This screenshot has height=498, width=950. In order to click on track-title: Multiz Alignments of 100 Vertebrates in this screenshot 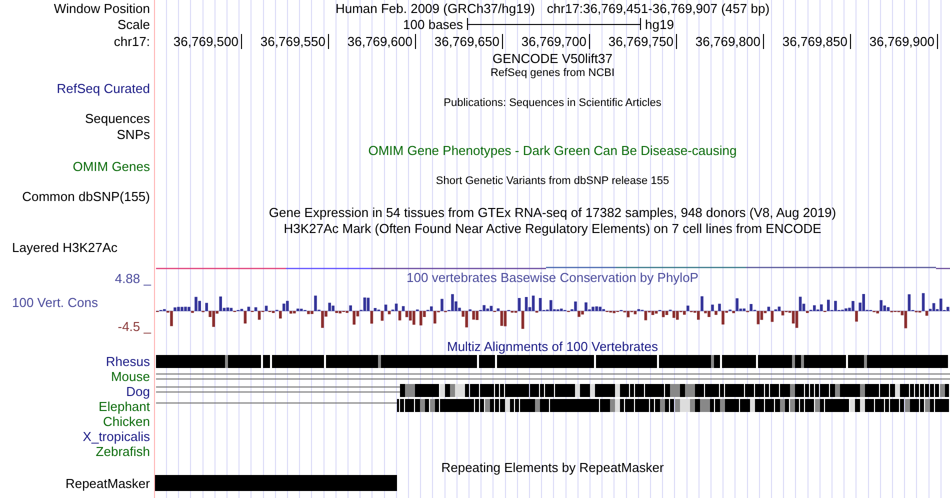, I will do `click(552, 346)`.